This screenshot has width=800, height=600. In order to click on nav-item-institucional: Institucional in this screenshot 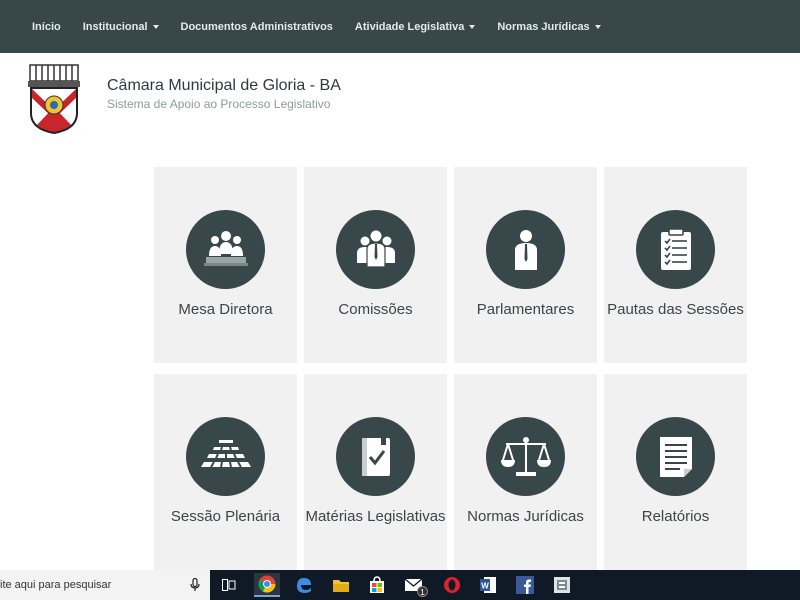, I will do `click(121, 27)`.